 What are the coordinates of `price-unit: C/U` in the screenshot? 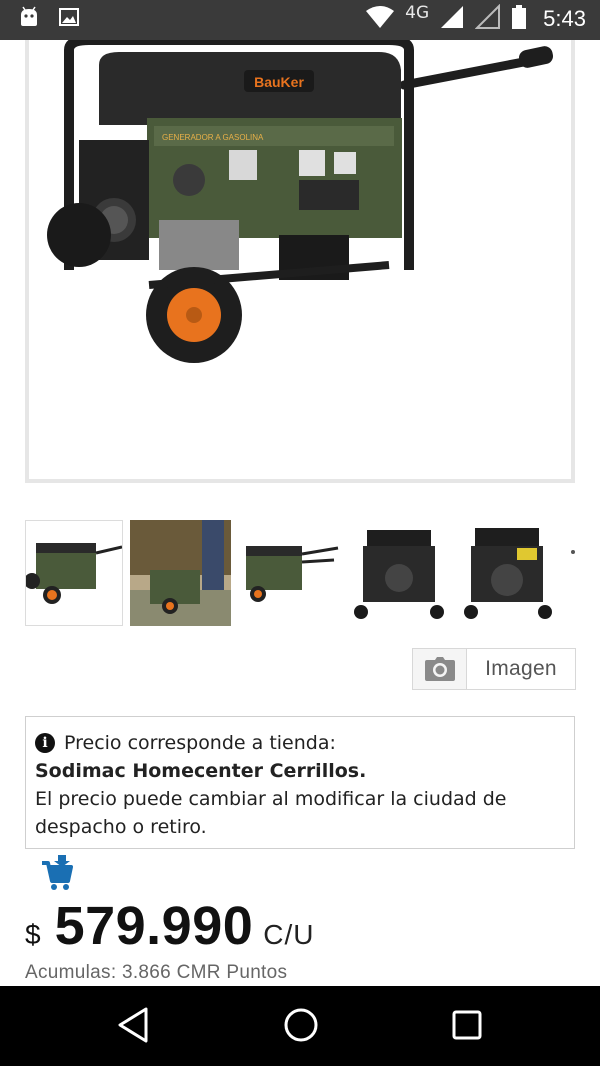 It's located at (289, 934).